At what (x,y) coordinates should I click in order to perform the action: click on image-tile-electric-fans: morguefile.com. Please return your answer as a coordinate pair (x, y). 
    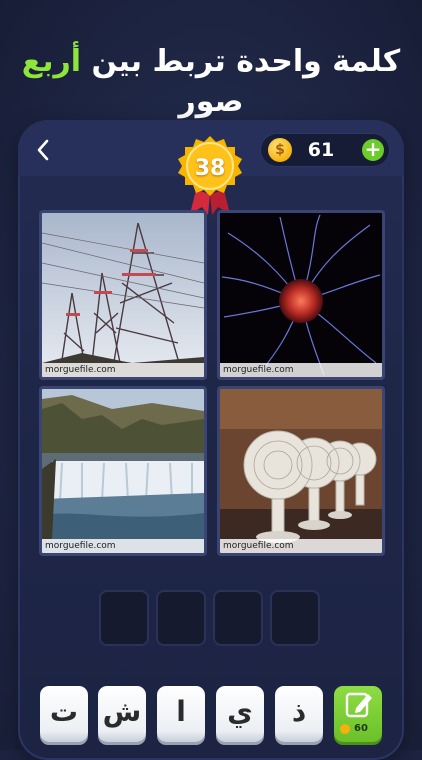
    Looking at the image, I should click on (301, 471).